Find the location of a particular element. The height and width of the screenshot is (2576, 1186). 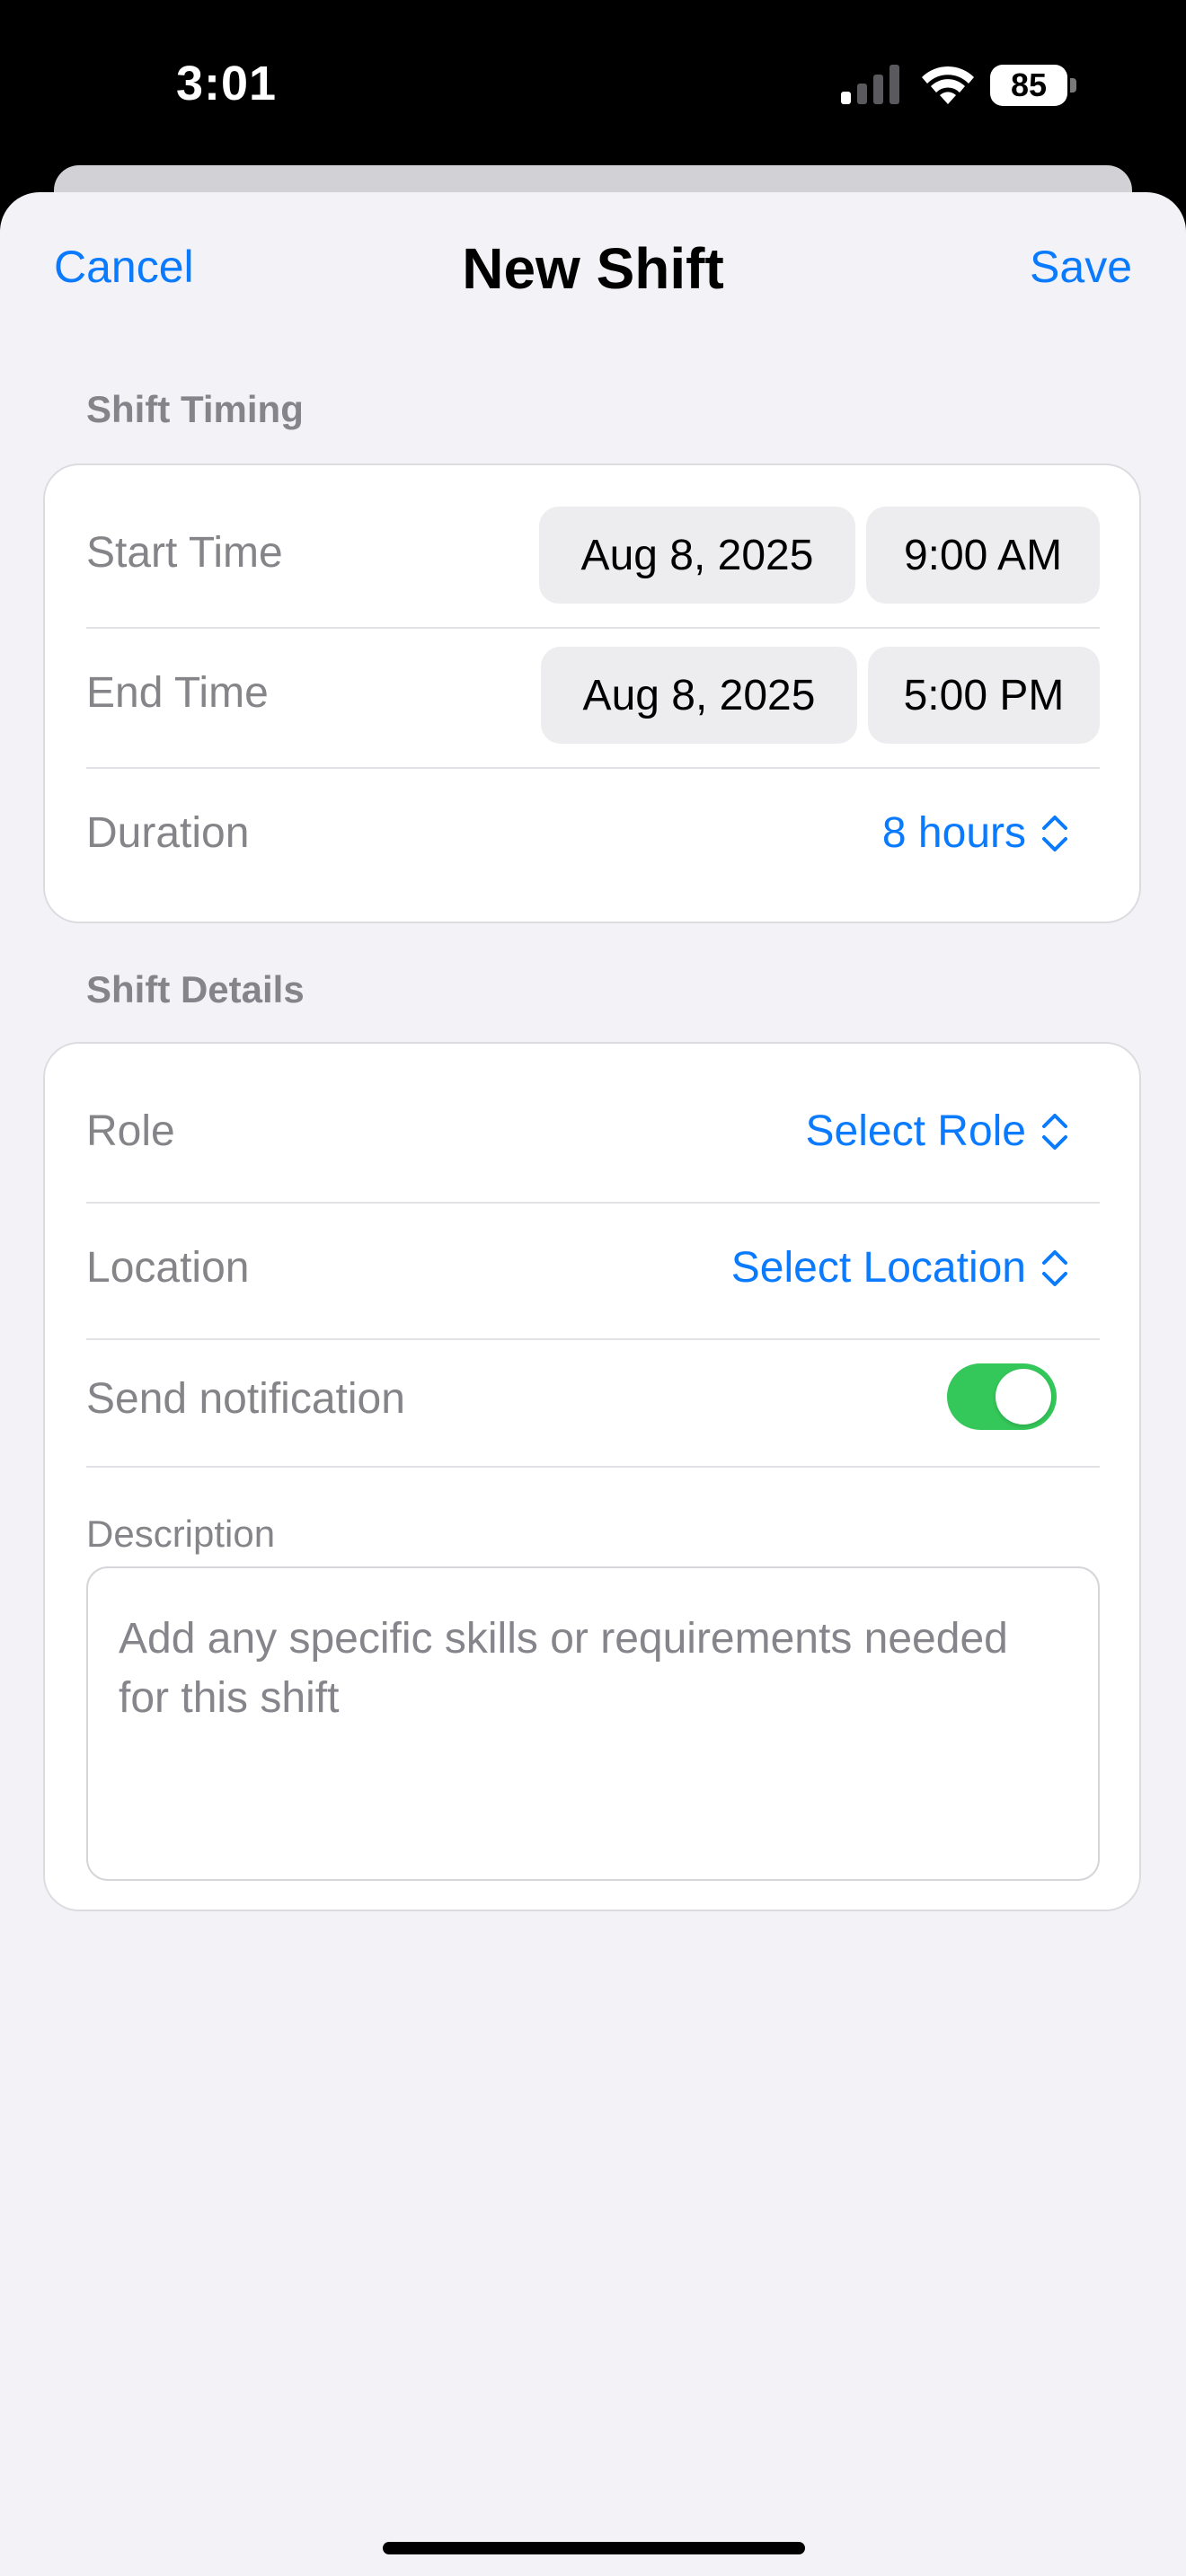

end-date-picker: Aug 8, 2025 is located at coordinates (699, 695).